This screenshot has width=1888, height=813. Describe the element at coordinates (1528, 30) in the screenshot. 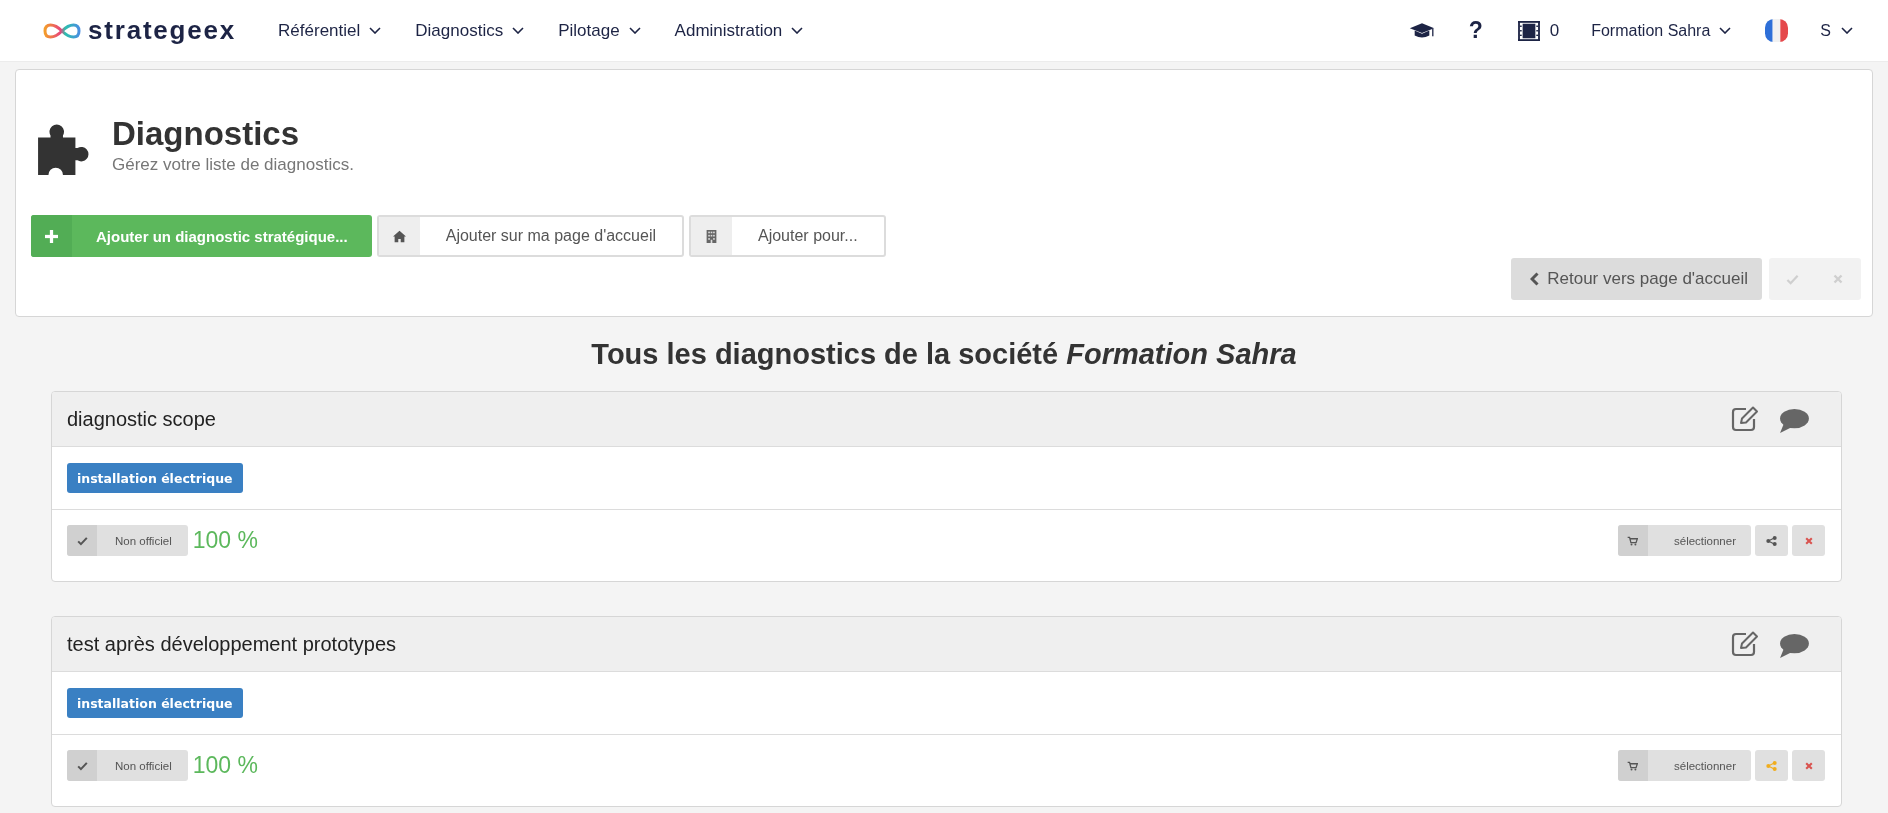

I see `film-icon` at that location.